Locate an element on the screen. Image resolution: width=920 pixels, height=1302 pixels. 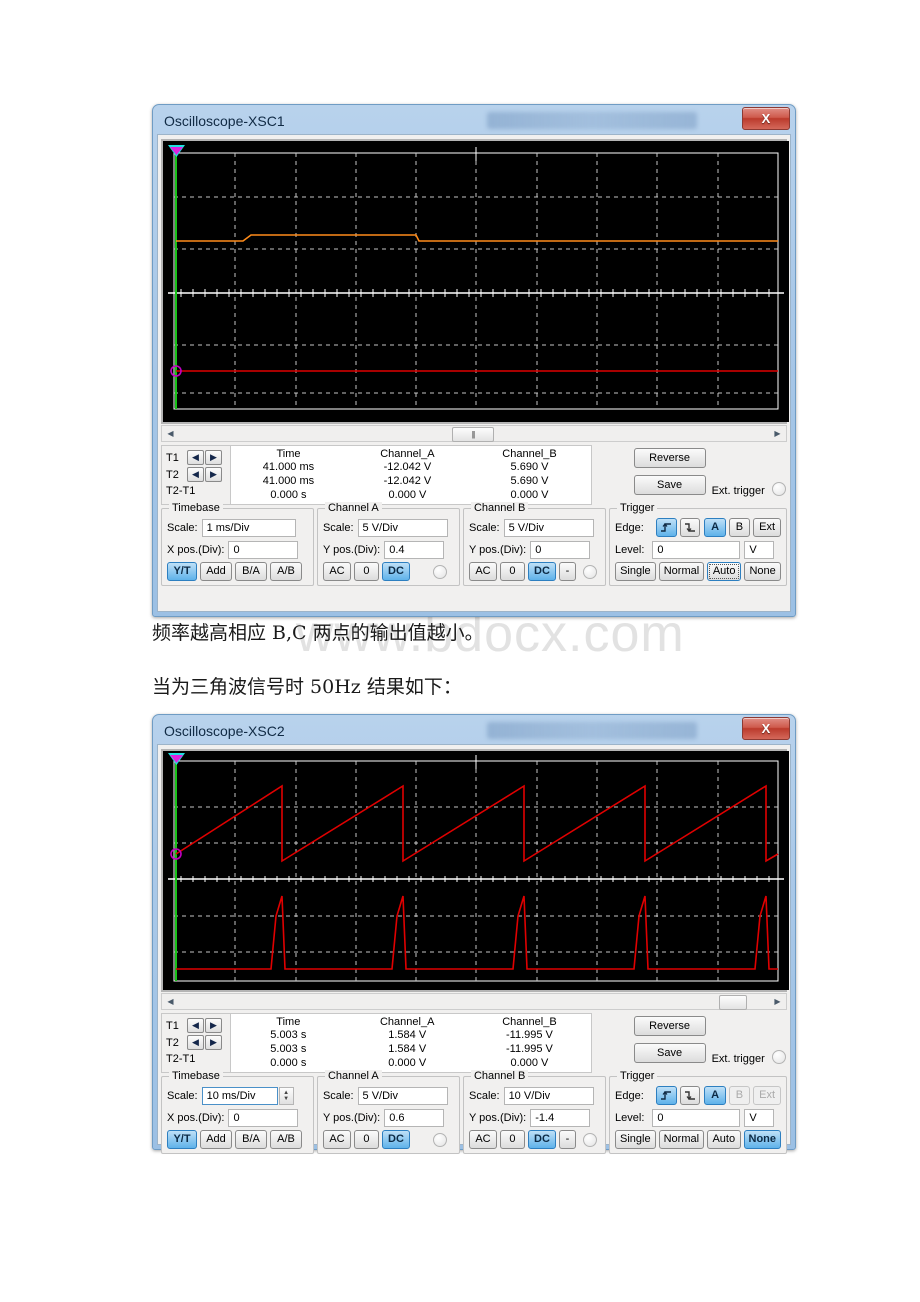
trigger-level-unit: V is located at coordinates (759, 1117).